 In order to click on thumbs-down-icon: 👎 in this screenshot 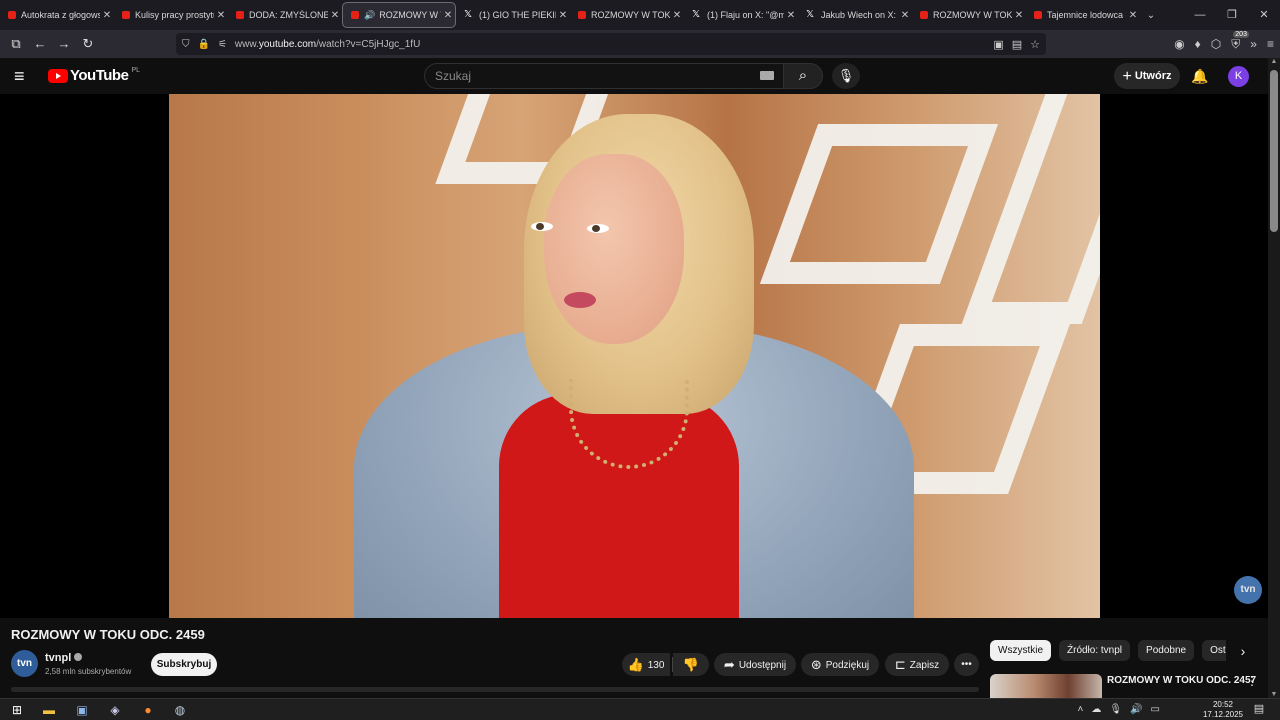, I will do `click(691, 664)`.